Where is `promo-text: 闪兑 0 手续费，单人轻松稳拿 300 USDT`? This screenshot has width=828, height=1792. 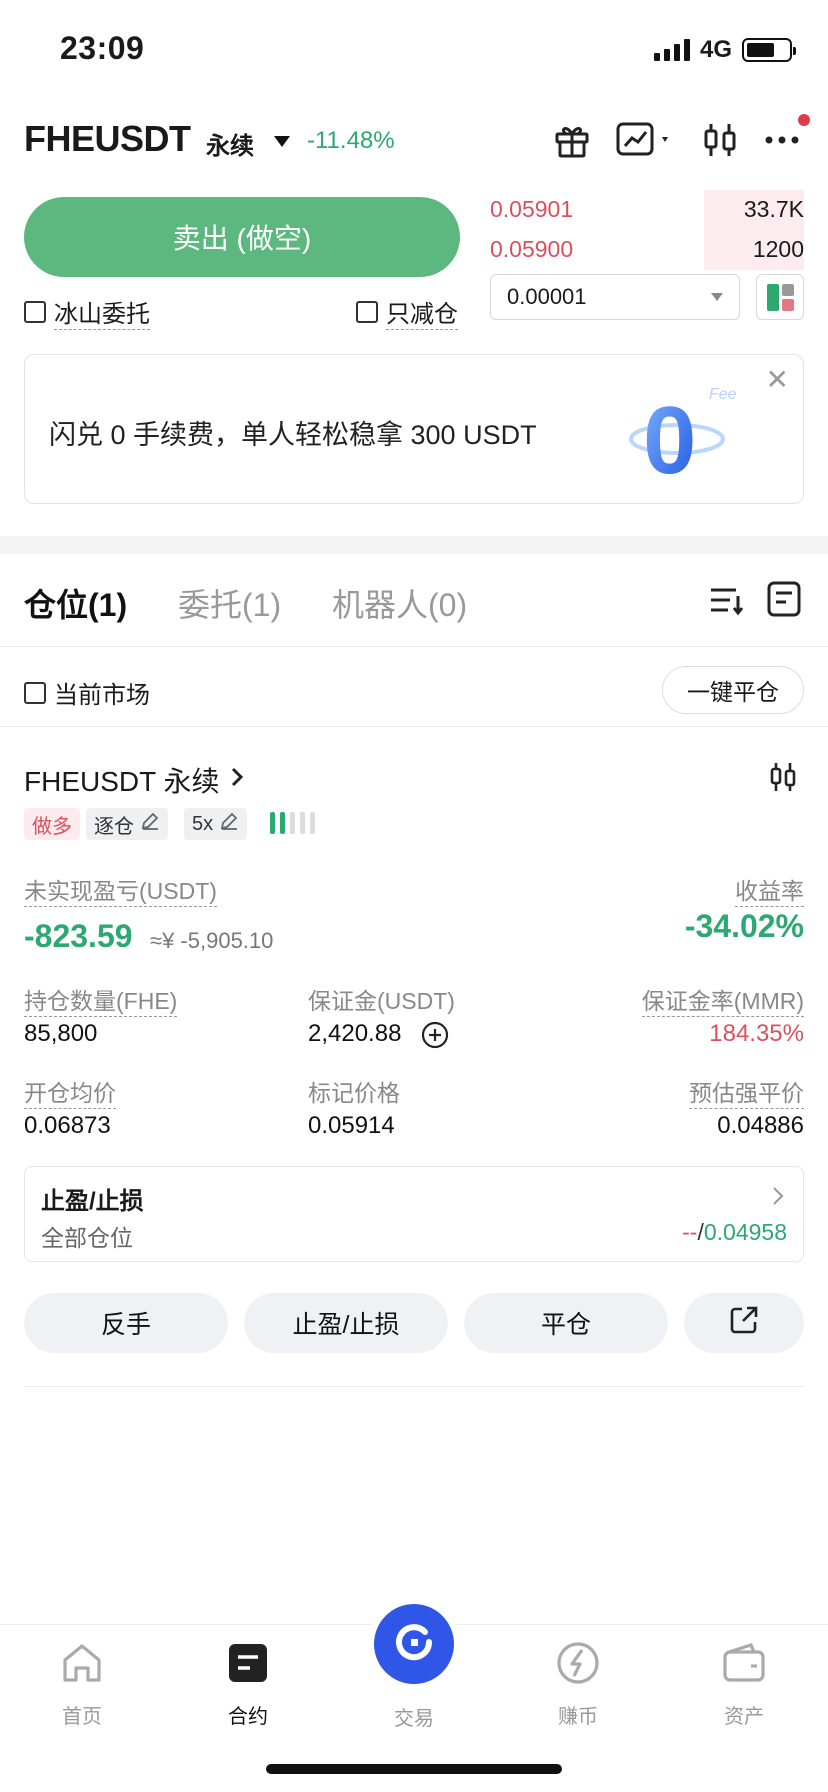
promo-text: 闪兑 0 手续费，单人轻松稳拿 300 USDT is located at coordinates (293, 435).